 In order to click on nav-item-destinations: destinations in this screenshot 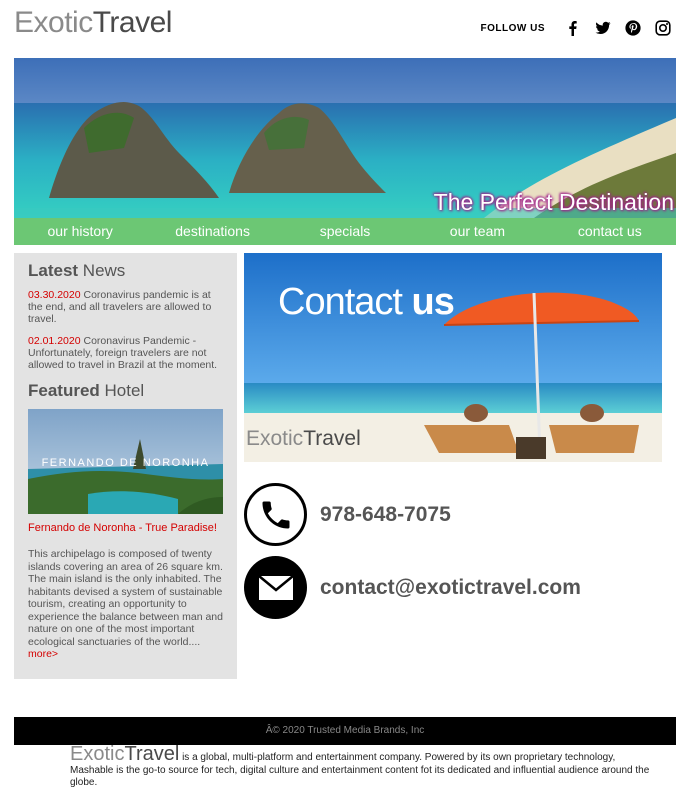, I will do `click(212, 231)`.